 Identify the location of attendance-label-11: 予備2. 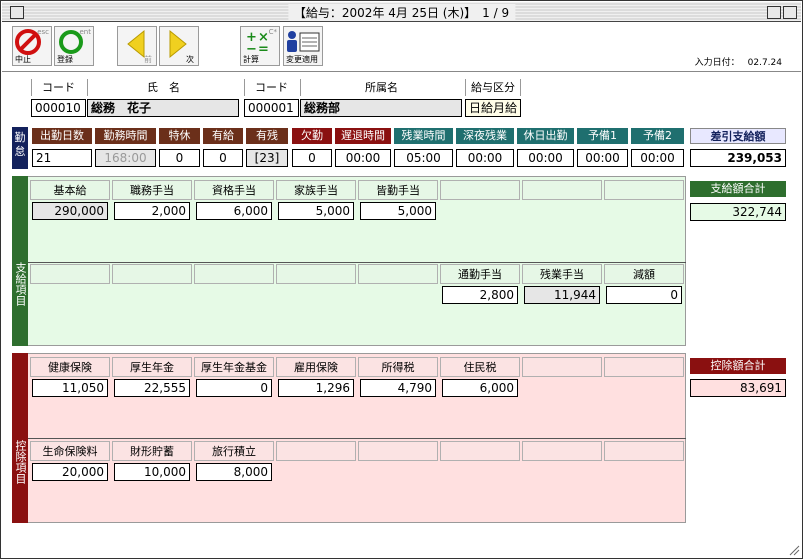
(657, 136).